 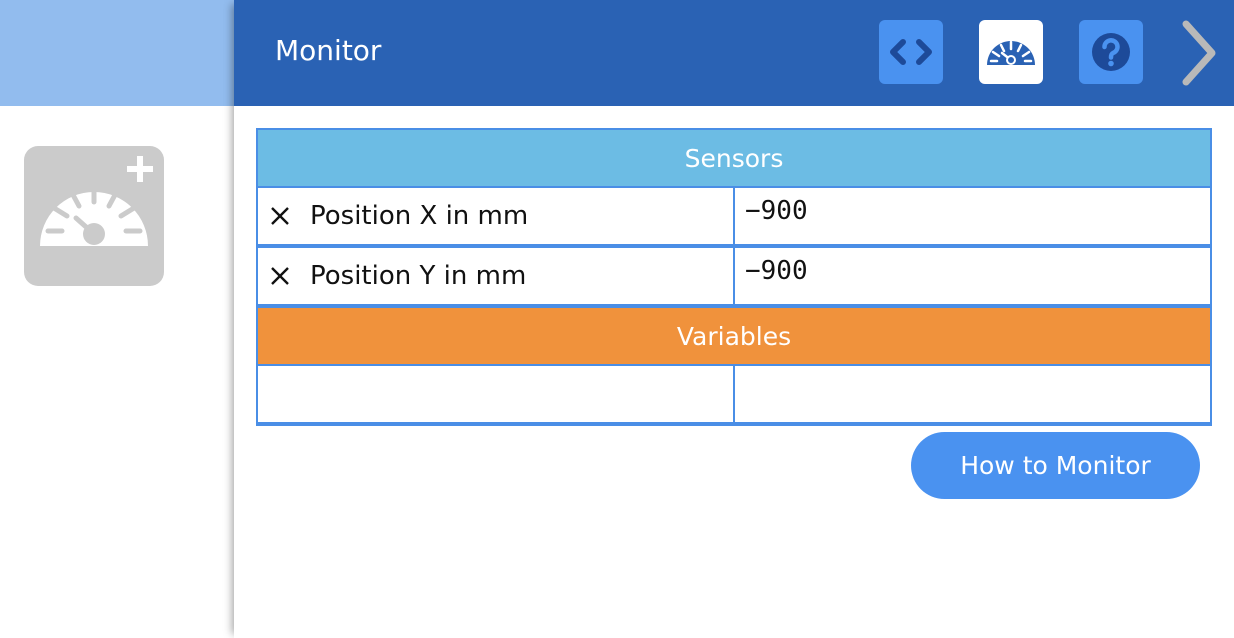 I want to click on help-button, so click(x=1111, y=52).